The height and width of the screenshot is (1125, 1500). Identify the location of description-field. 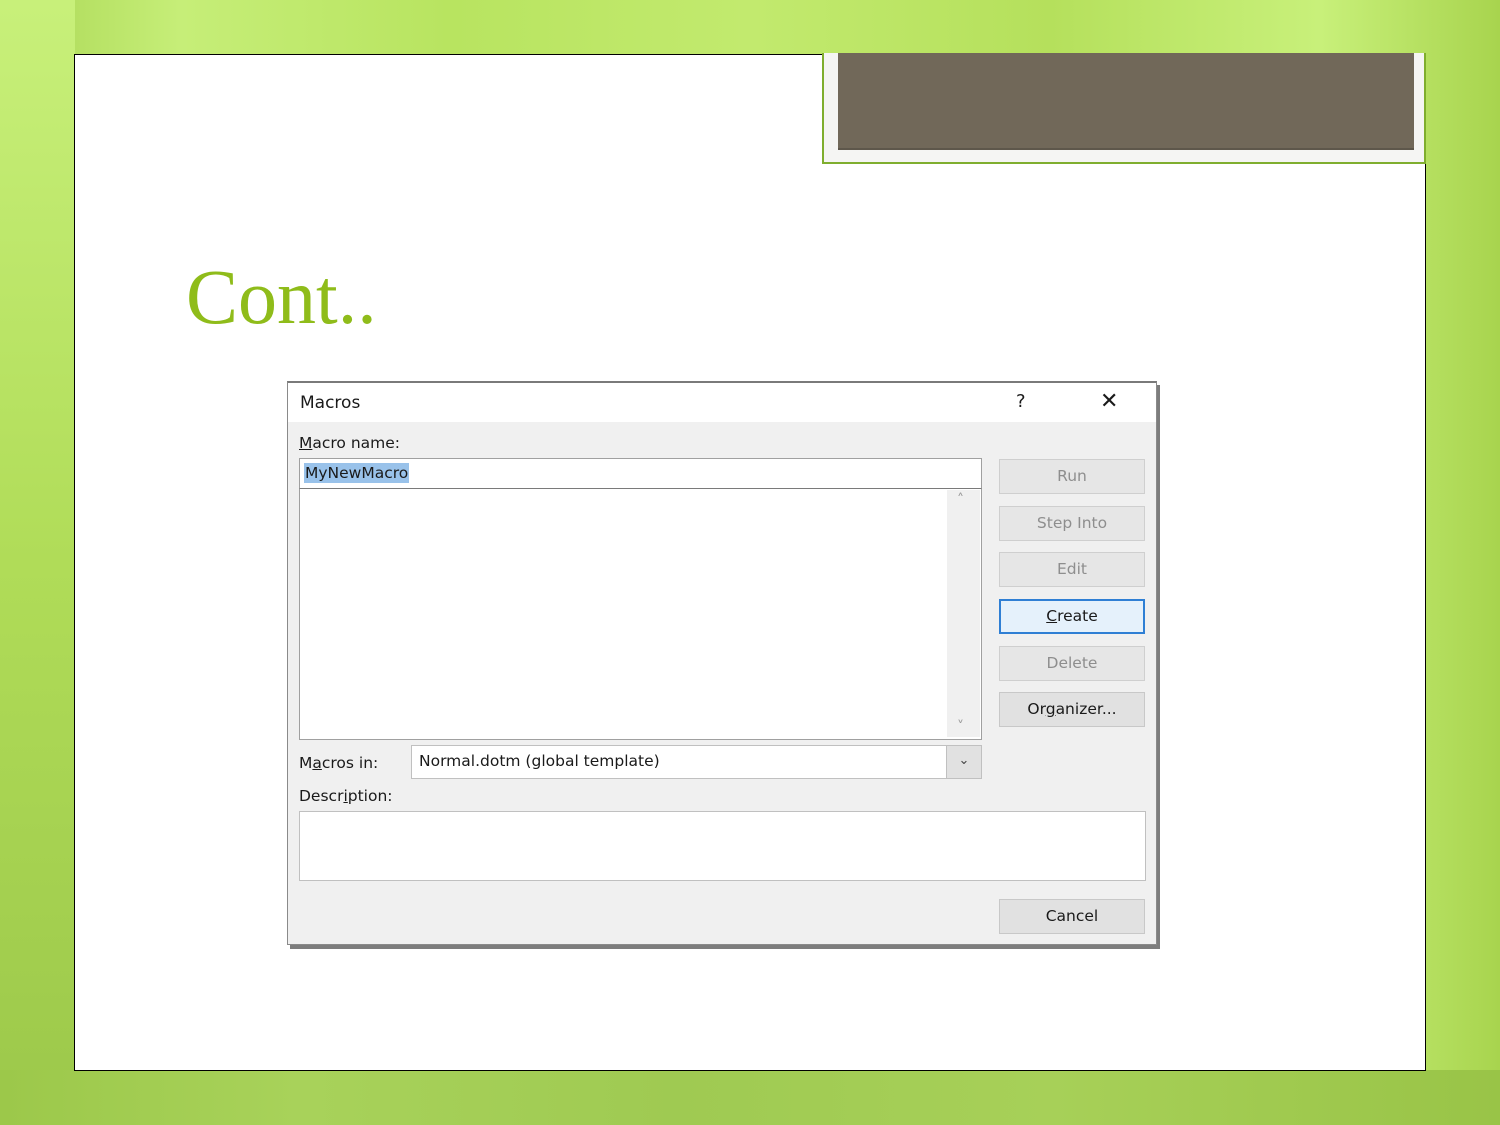
(722, 846).